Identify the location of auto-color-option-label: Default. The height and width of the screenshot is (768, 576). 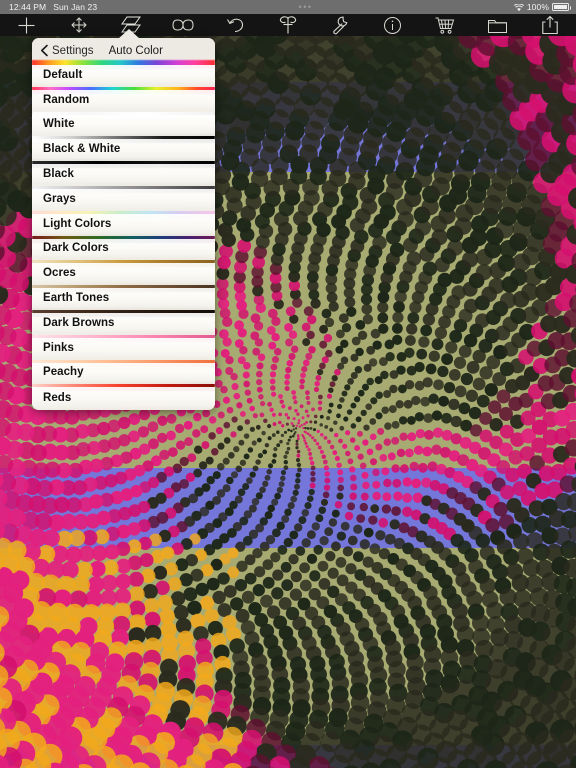
(63, 74).